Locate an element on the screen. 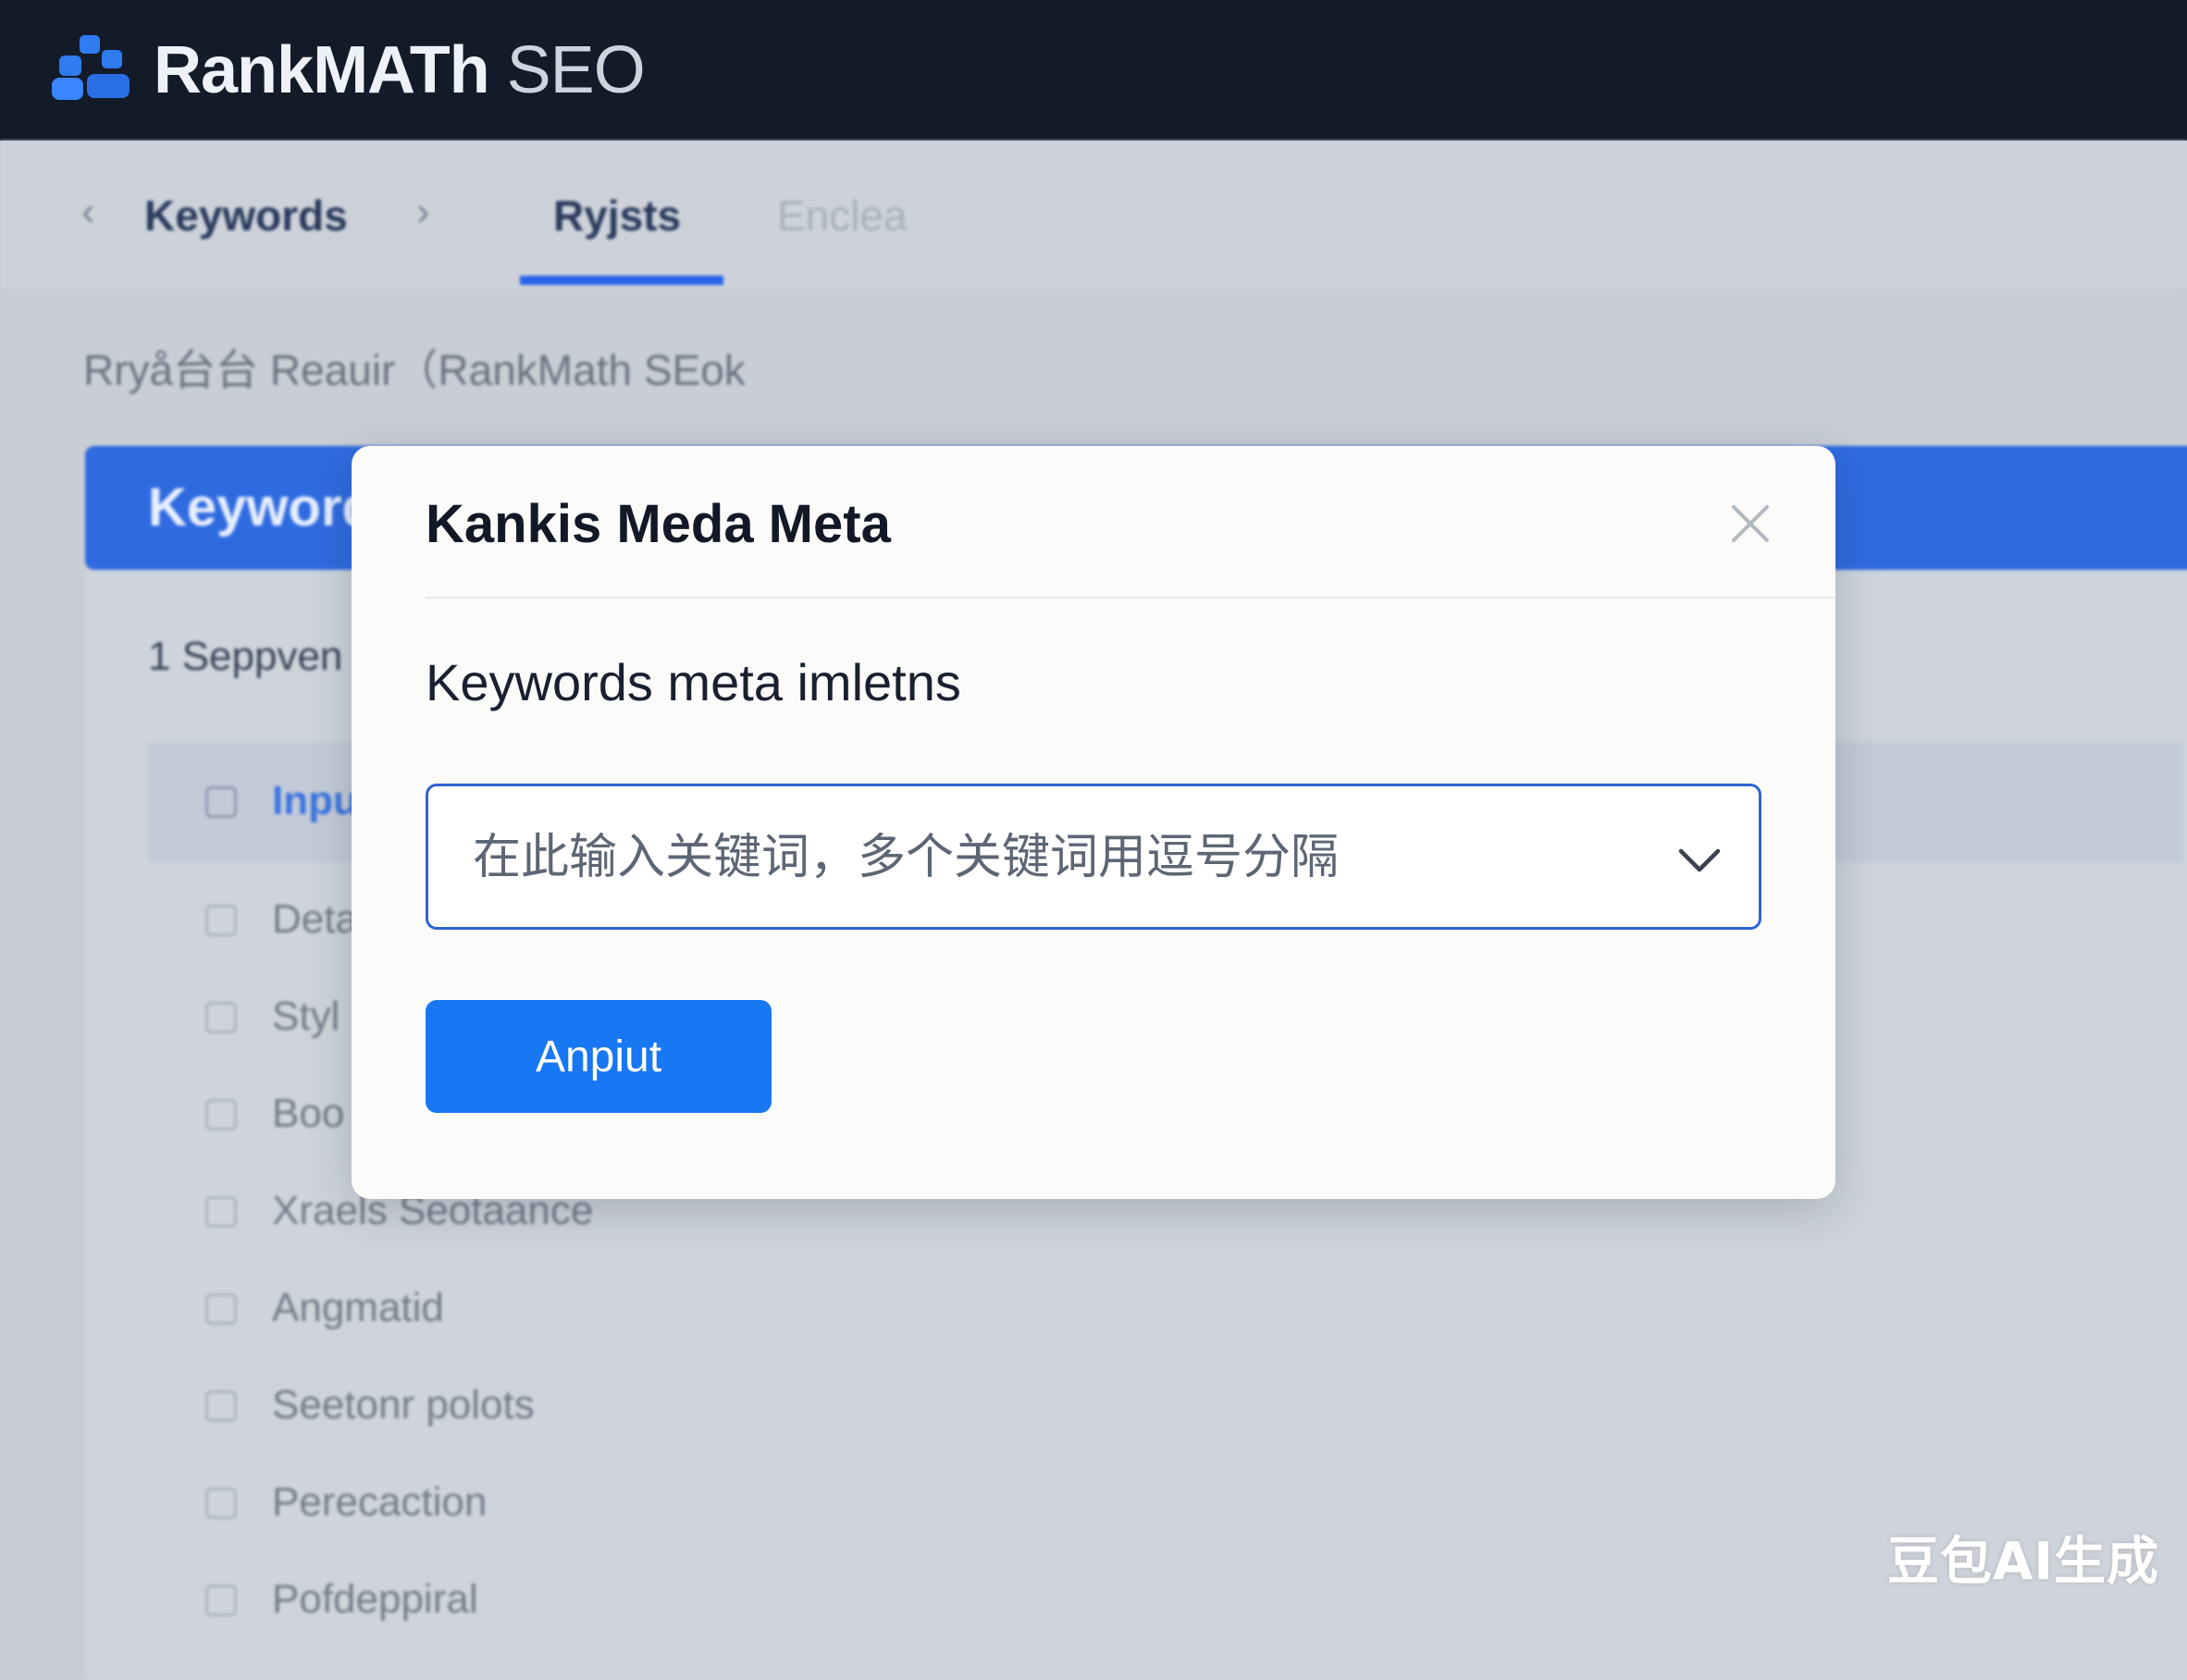 This screenshot has width=2187, height=1680. rankmath-logo-icon is located at coordinates (91, 67).